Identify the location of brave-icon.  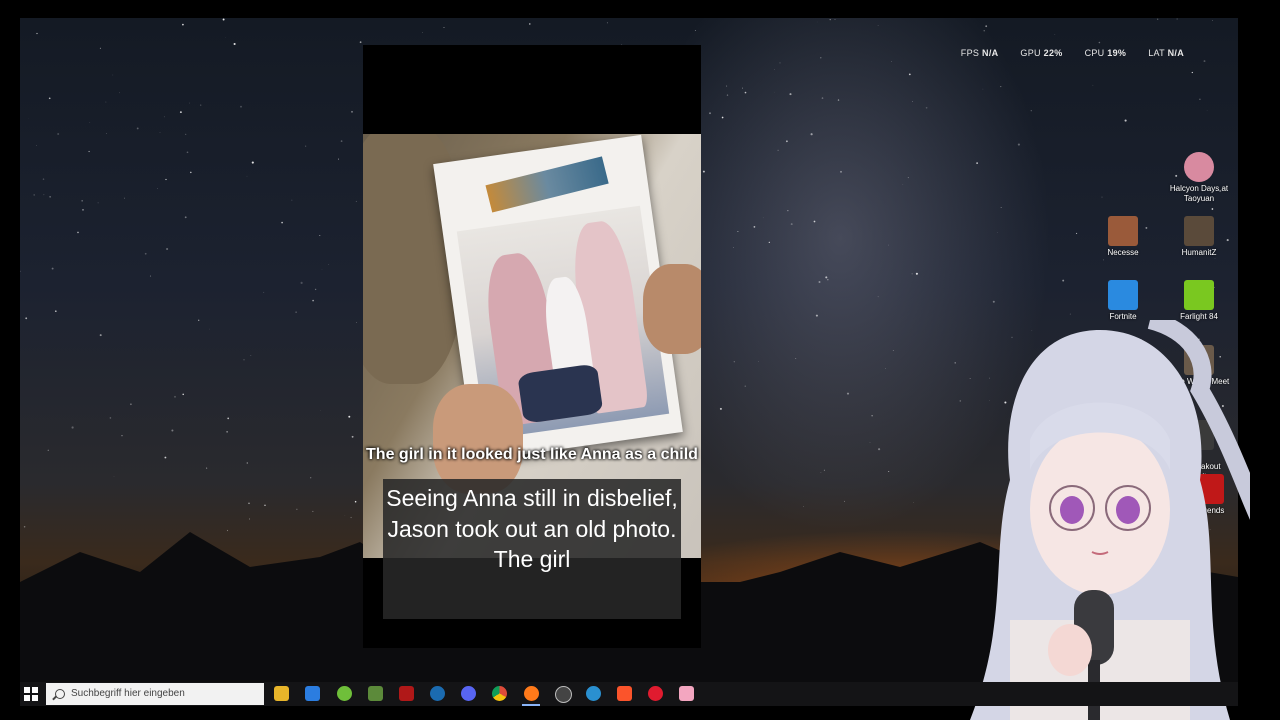
(624, 693).